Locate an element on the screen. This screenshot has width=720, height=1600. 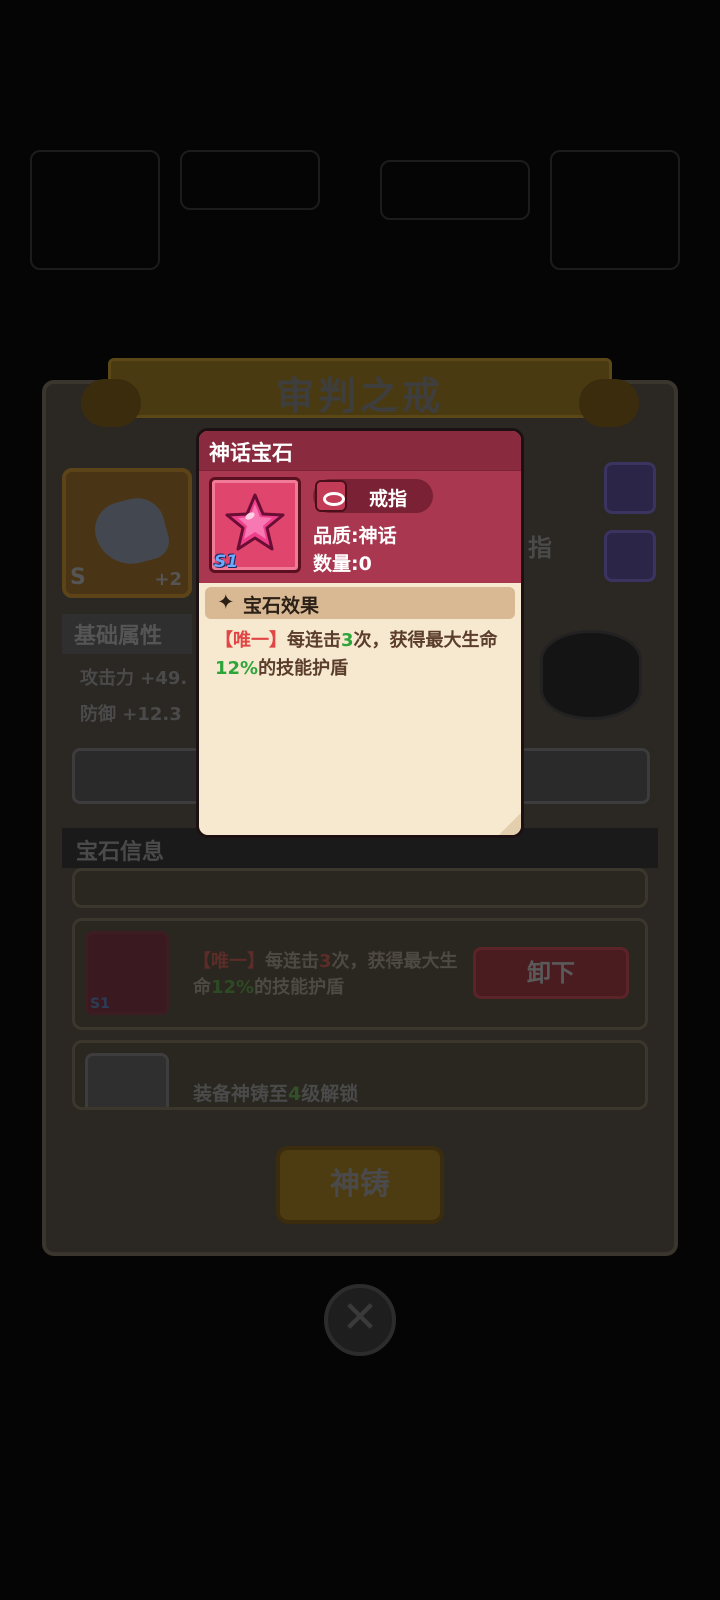
gem-quality: 品质:神话 is located at coordinates (355, 536).